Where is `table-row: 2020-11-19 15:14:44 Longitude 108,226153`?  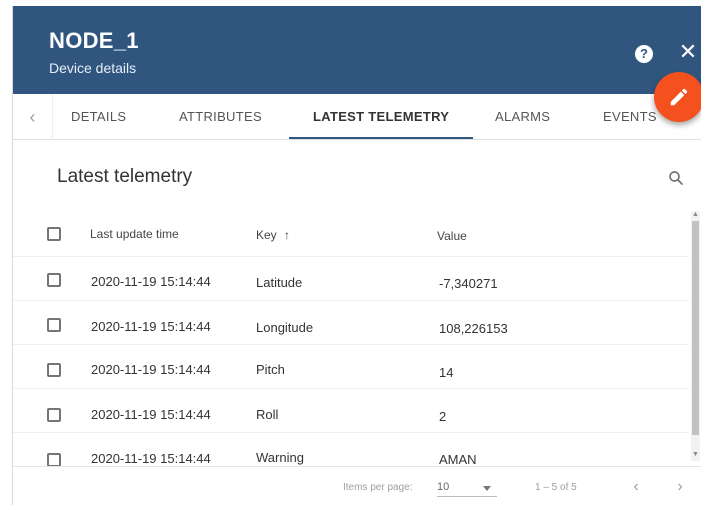
table-row: 2020-11-19 15:14:44 Longitude 108,226153 is located at coordinates (351, 323).